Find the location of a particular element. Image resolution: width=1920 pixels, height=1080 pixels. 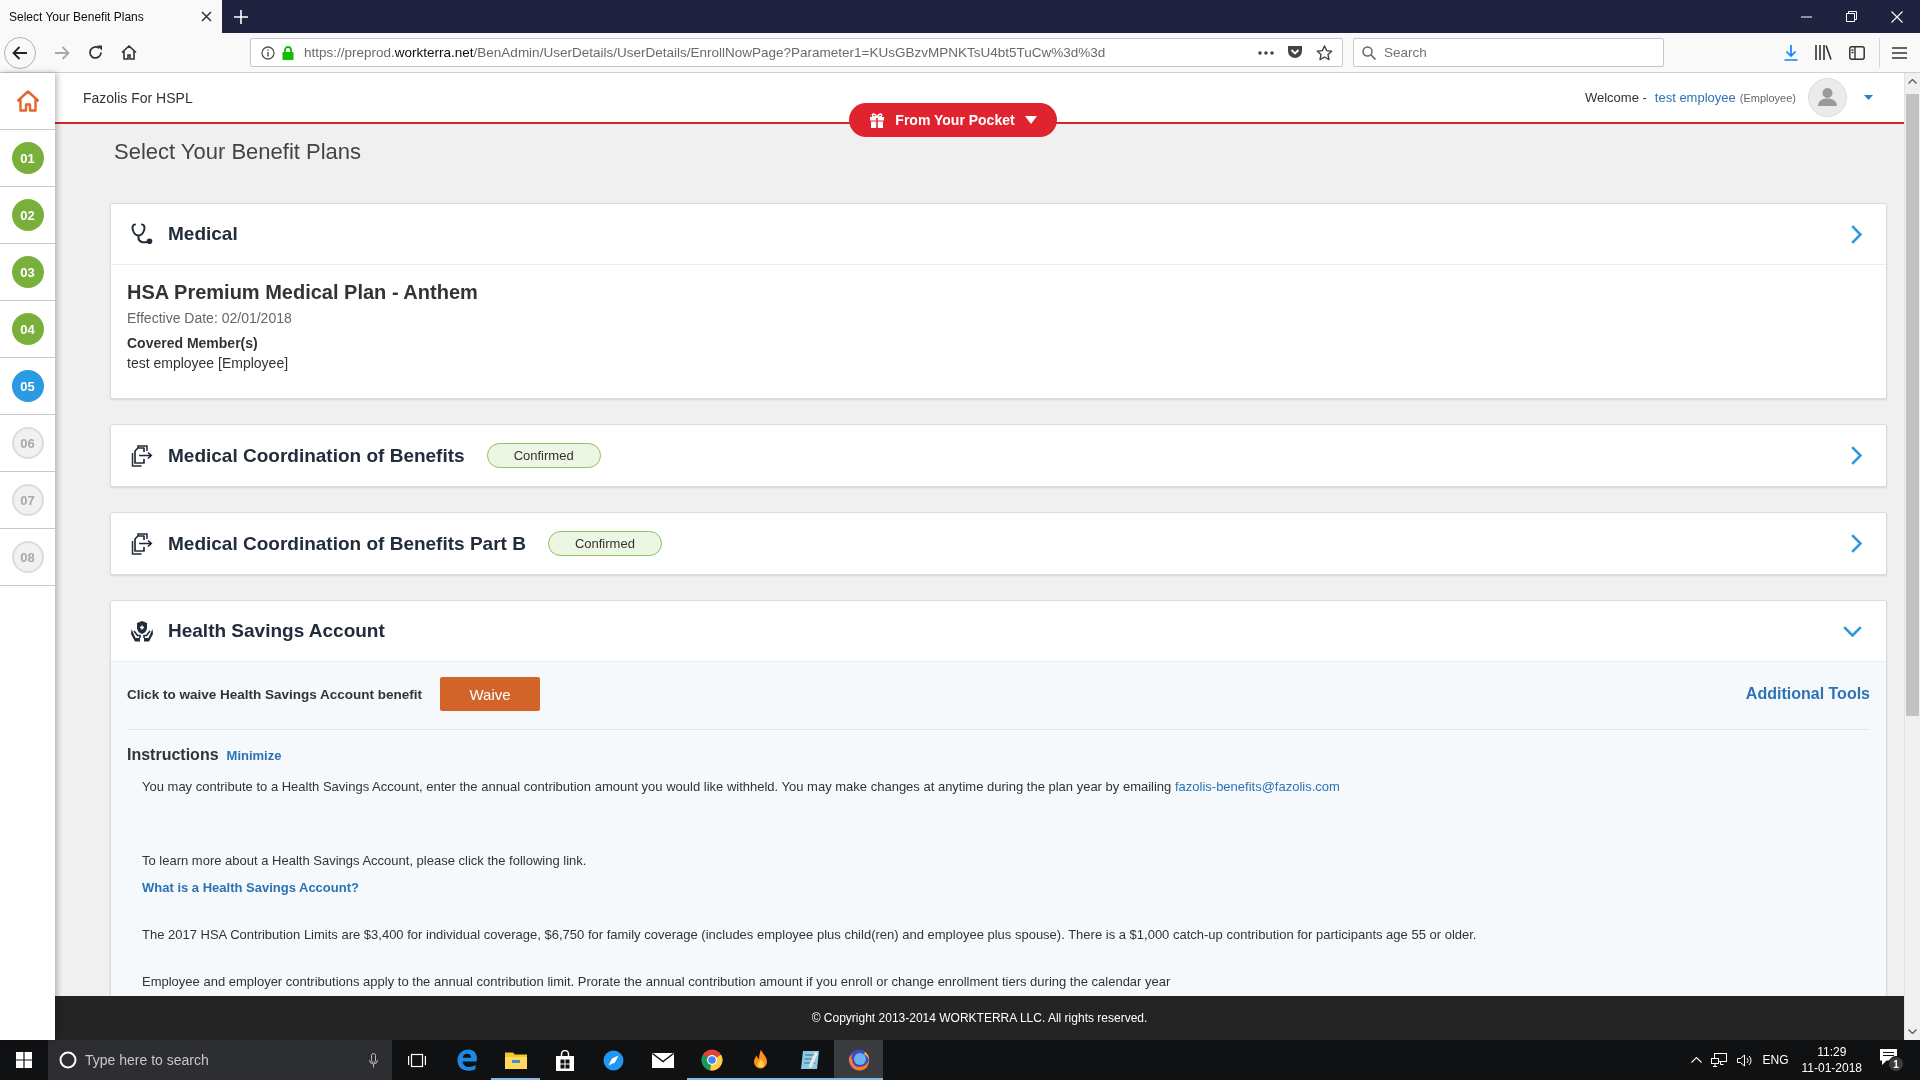

network-icon is located at coordinates (1719, 1060).